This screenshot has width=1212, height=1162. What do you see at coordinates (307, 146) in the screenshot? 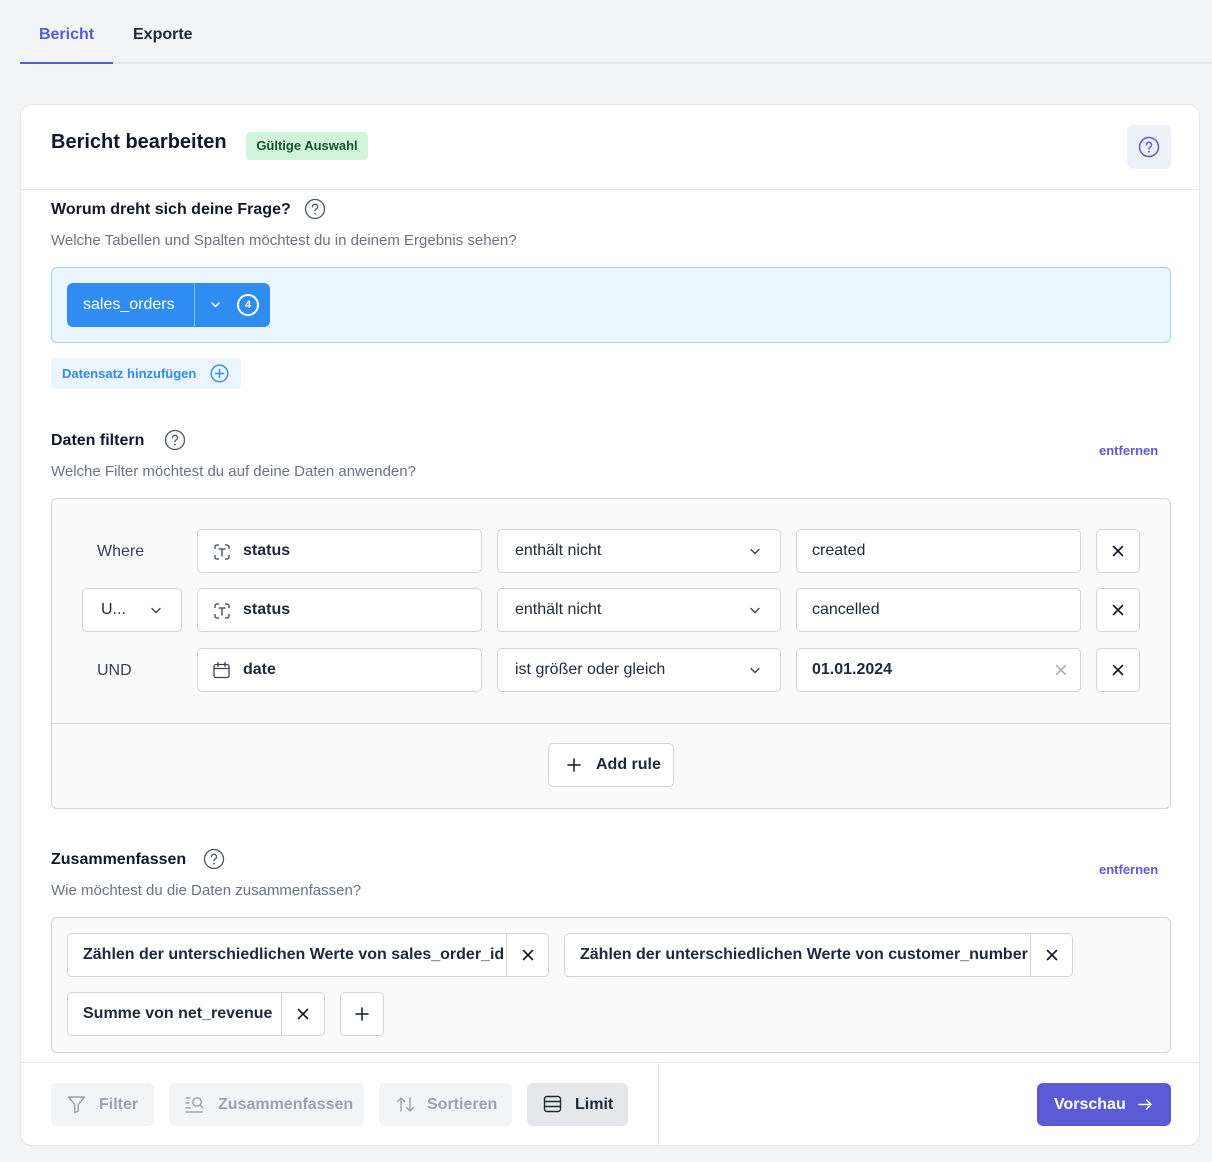
I see `status-badge: Gültige Auswahl` at bounding box center [307, 146].